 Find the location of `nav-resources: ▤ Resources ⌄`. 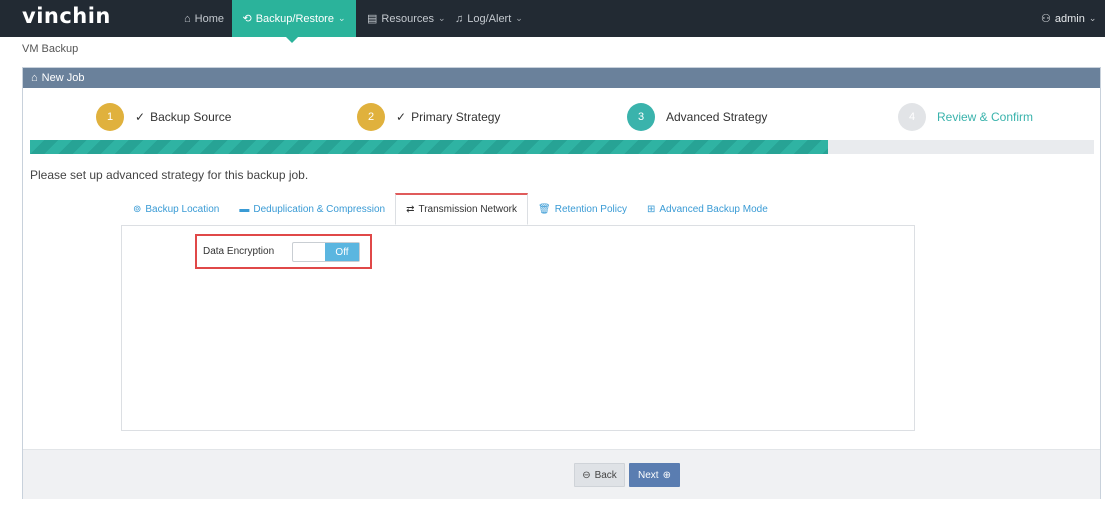

nav-resources: ▤ Resources ⌄ is located at coordinates (406, 18).